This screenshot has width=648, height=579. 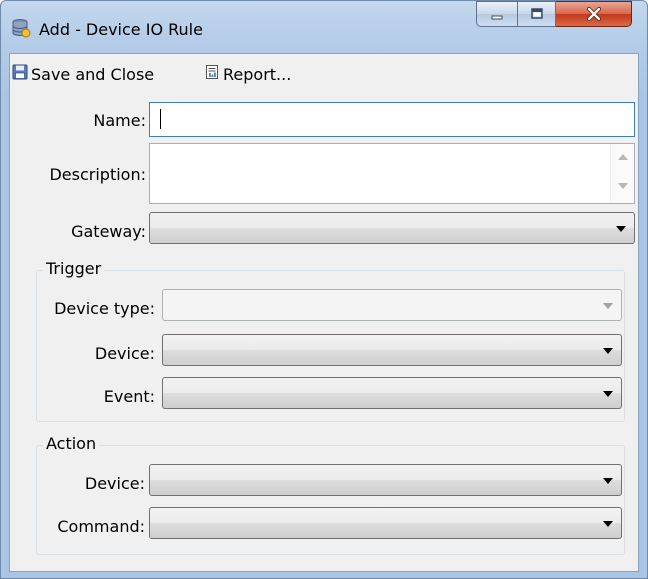 What do you see at coordinates (392, 119) in the screenshot?
I see `name-input` at bounding box center [392, 119].